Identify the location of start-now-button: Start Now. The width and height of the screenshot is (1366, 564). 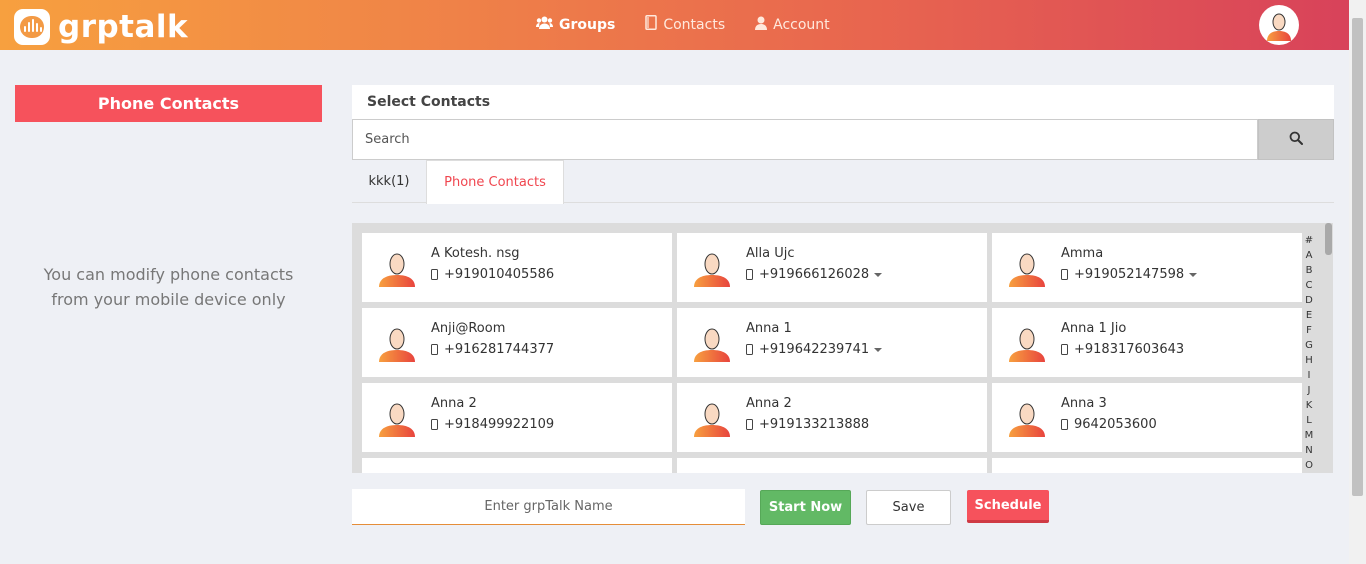
(805, 507).